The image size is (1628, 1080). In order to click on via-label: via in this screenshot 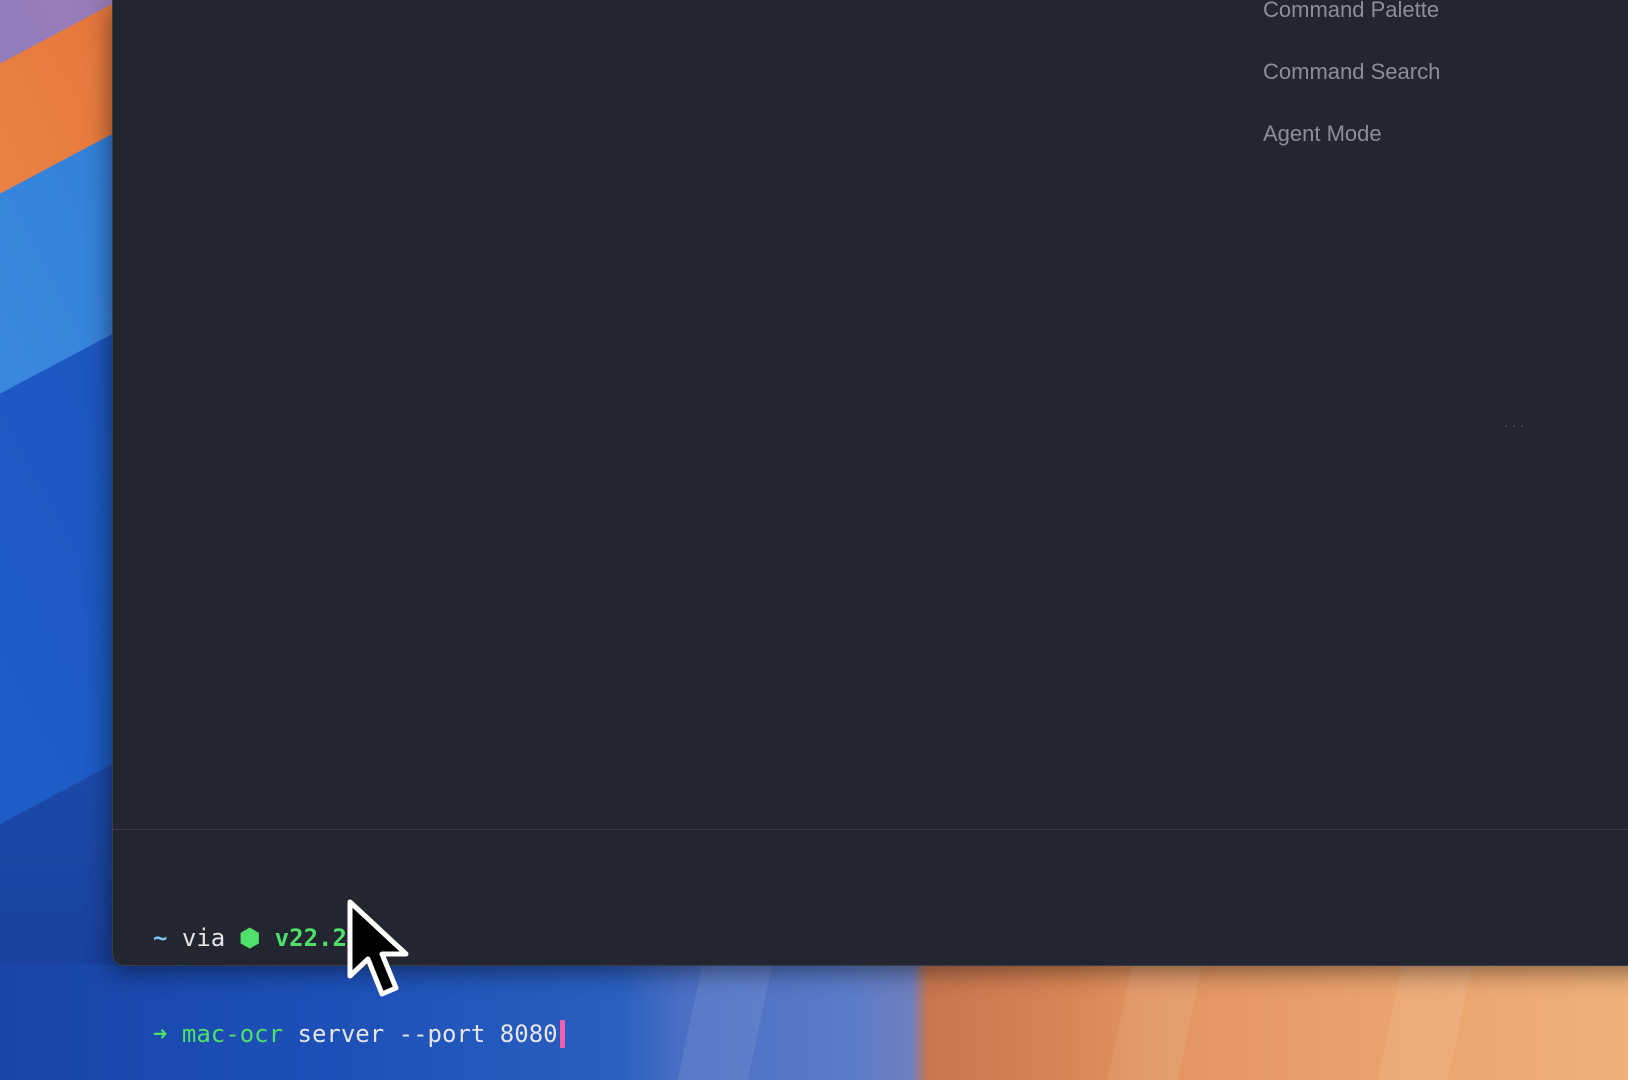, I will do `click(203, 938)`.